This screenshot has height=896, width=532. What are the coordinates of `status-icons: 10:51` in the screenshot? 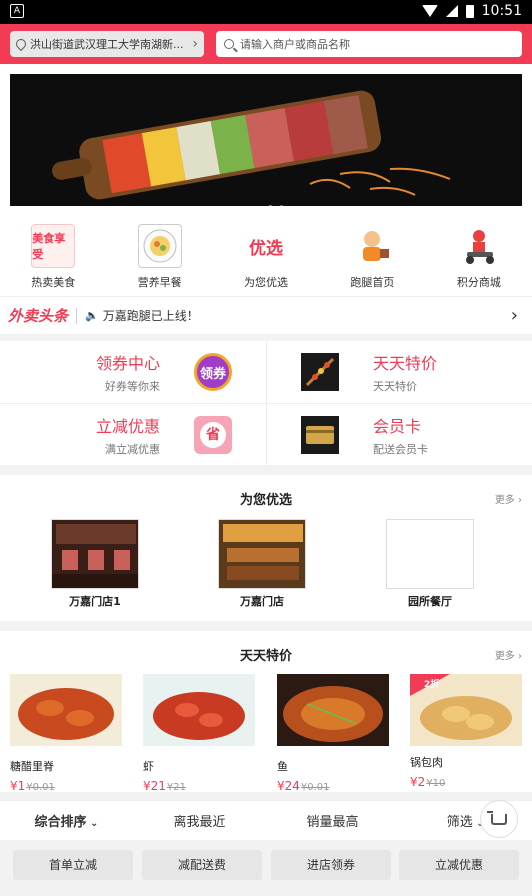 It's located at (471, 11).